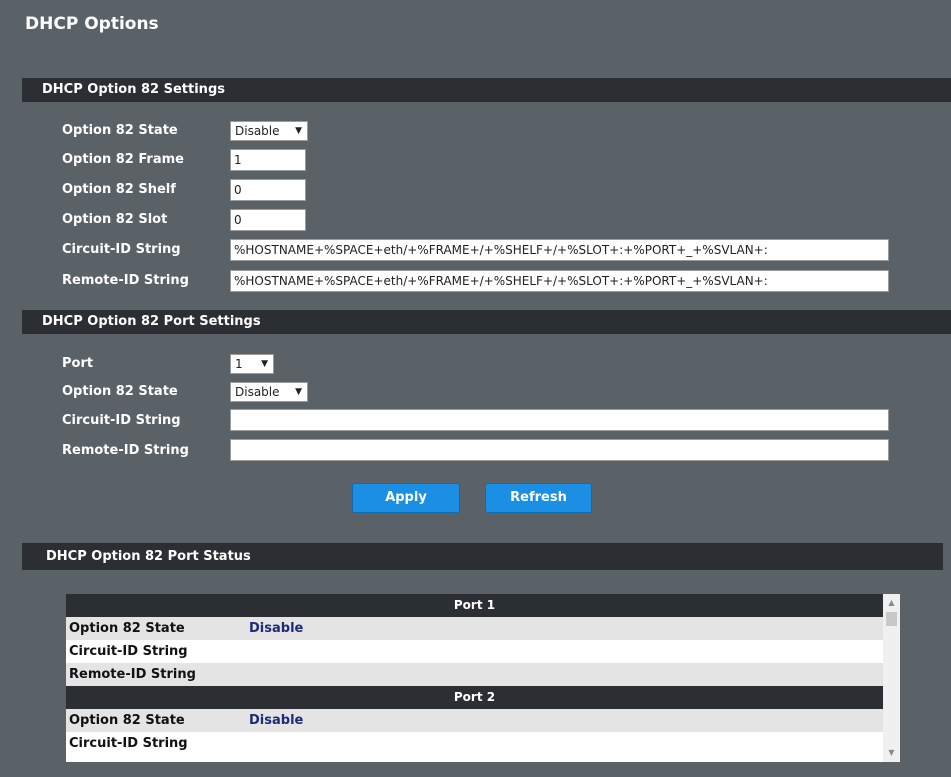  What do you see at coordinates (121, 249) in the screenshot?
I see `circuit-id-label: Circuit-ID String` at bounding box center [121, 249].